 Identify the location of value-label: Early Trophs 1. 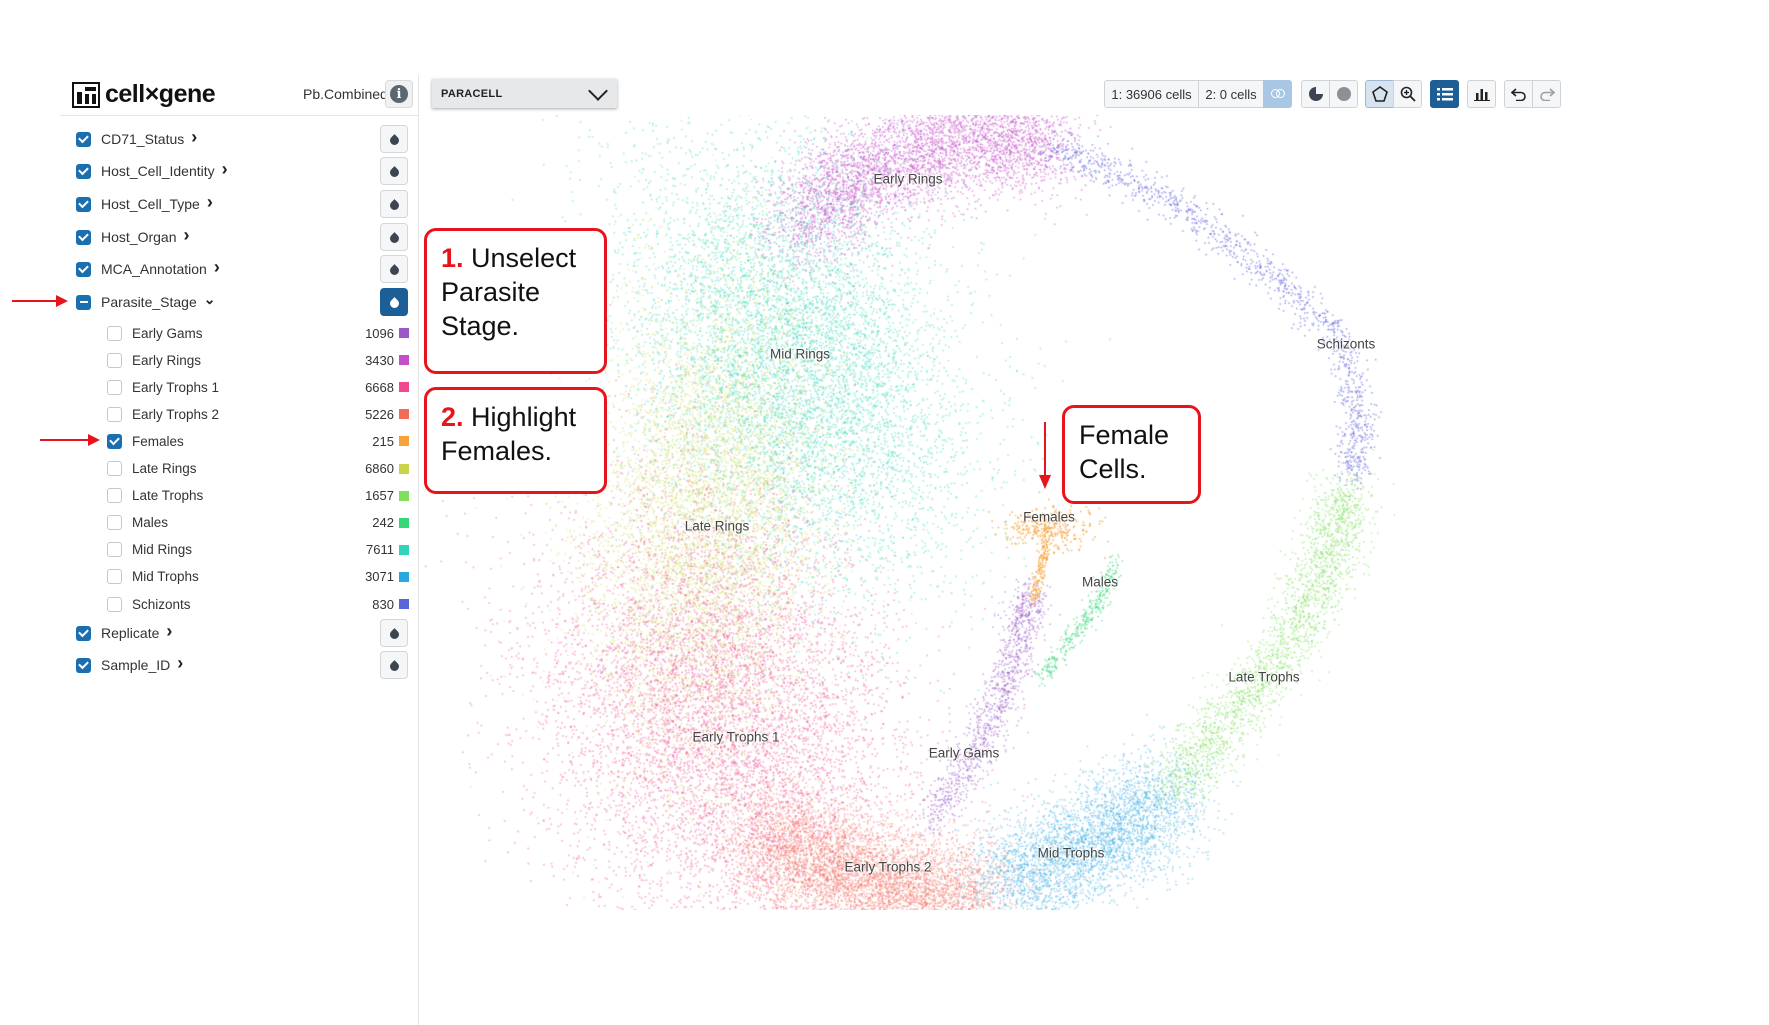
(248, 387).